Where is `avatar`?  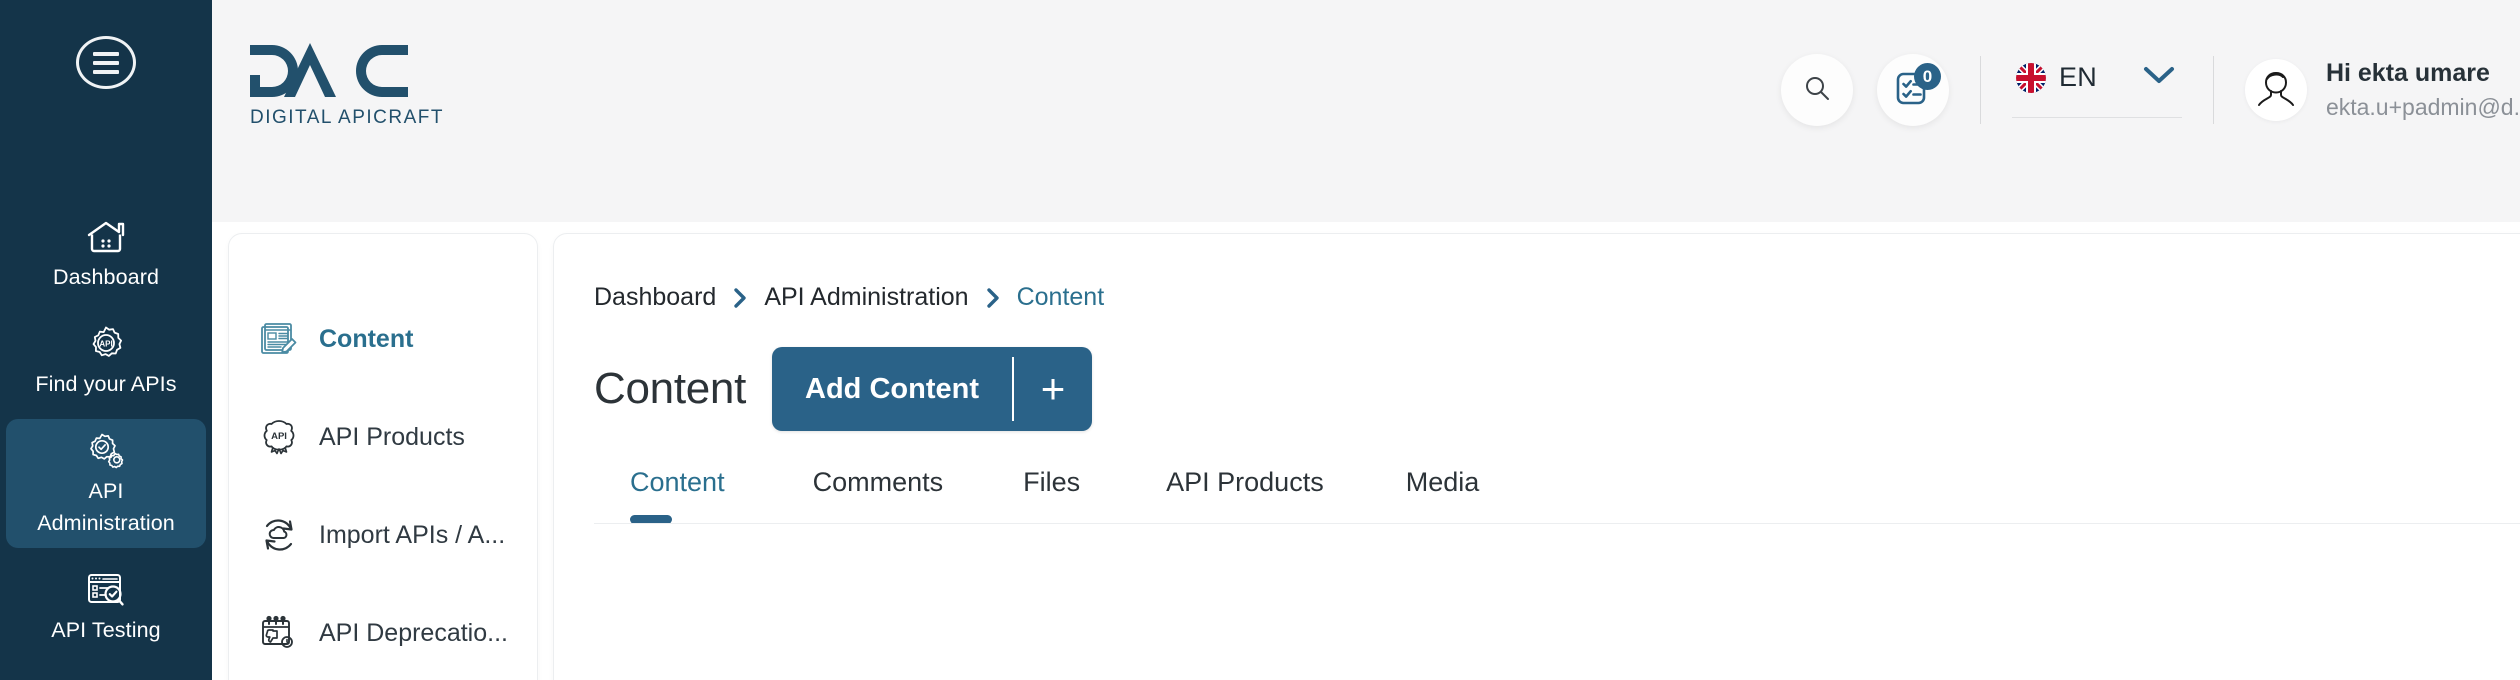
avatar is located at coordinates (2275, 90).